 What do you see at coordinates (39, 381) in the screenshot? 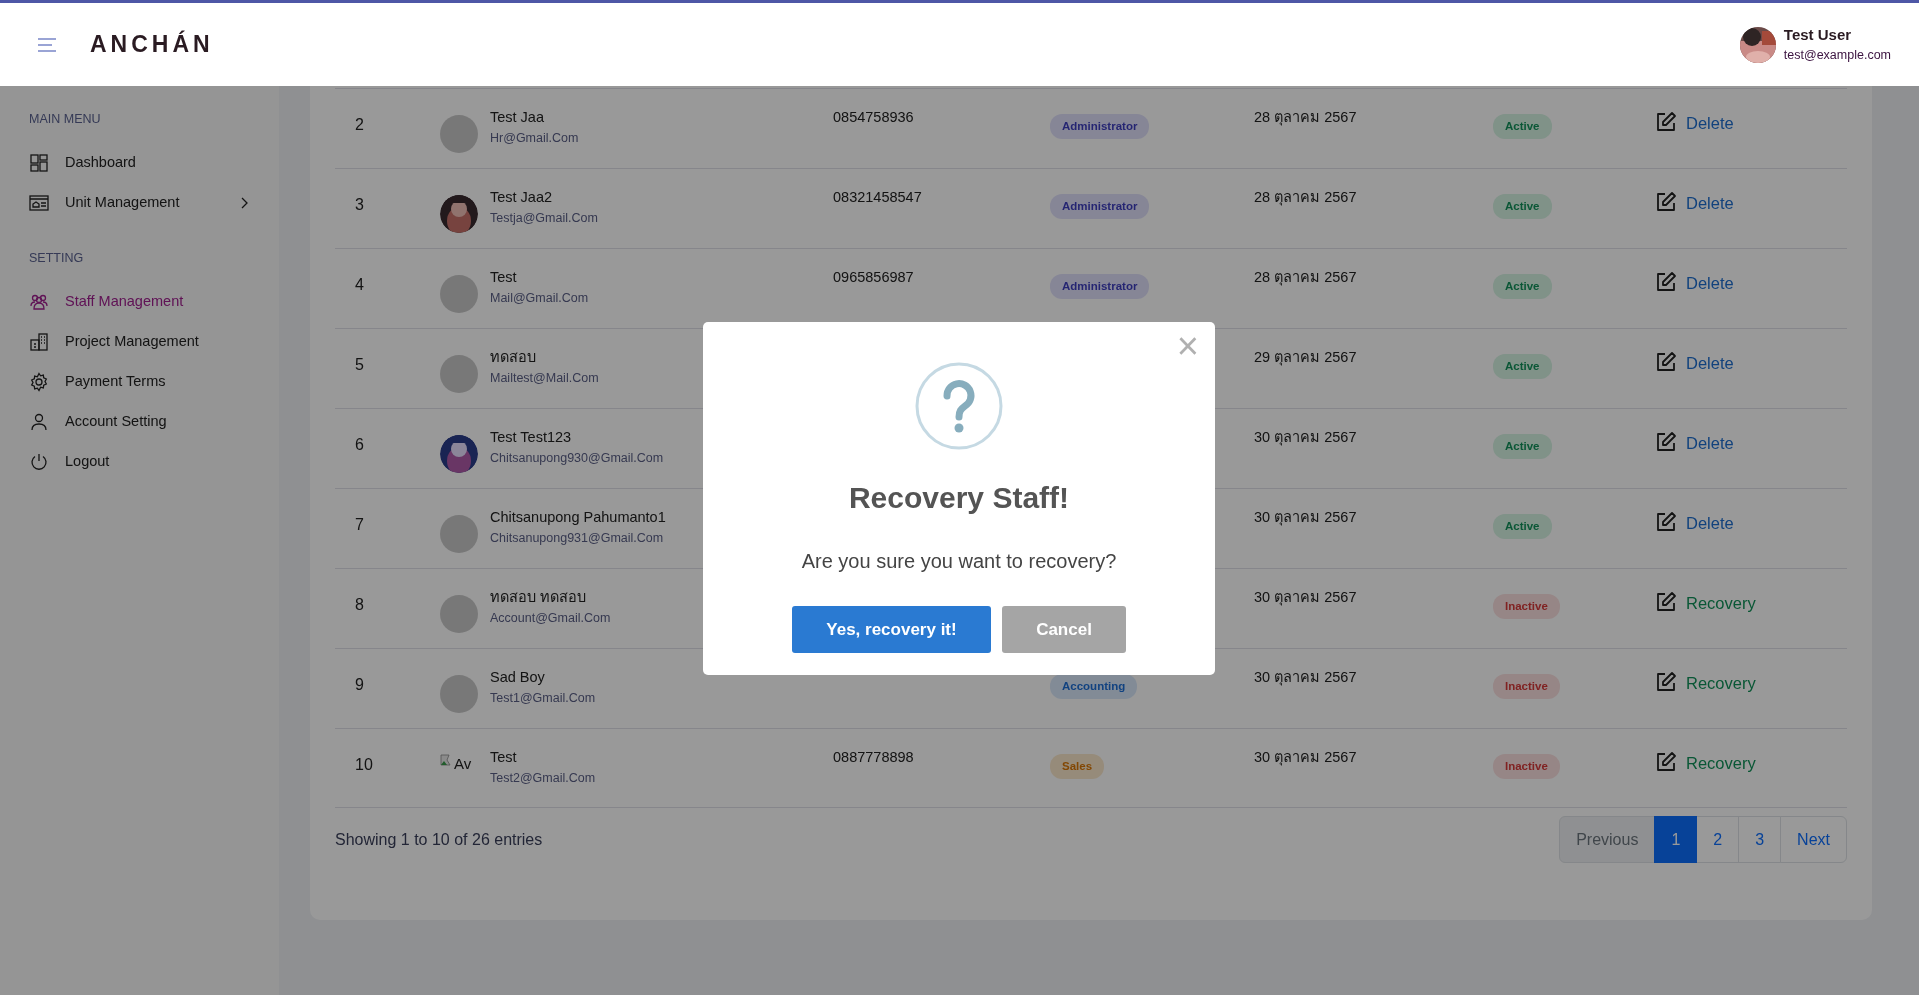
I see `gear-icon` at bounding box center [39, 381].